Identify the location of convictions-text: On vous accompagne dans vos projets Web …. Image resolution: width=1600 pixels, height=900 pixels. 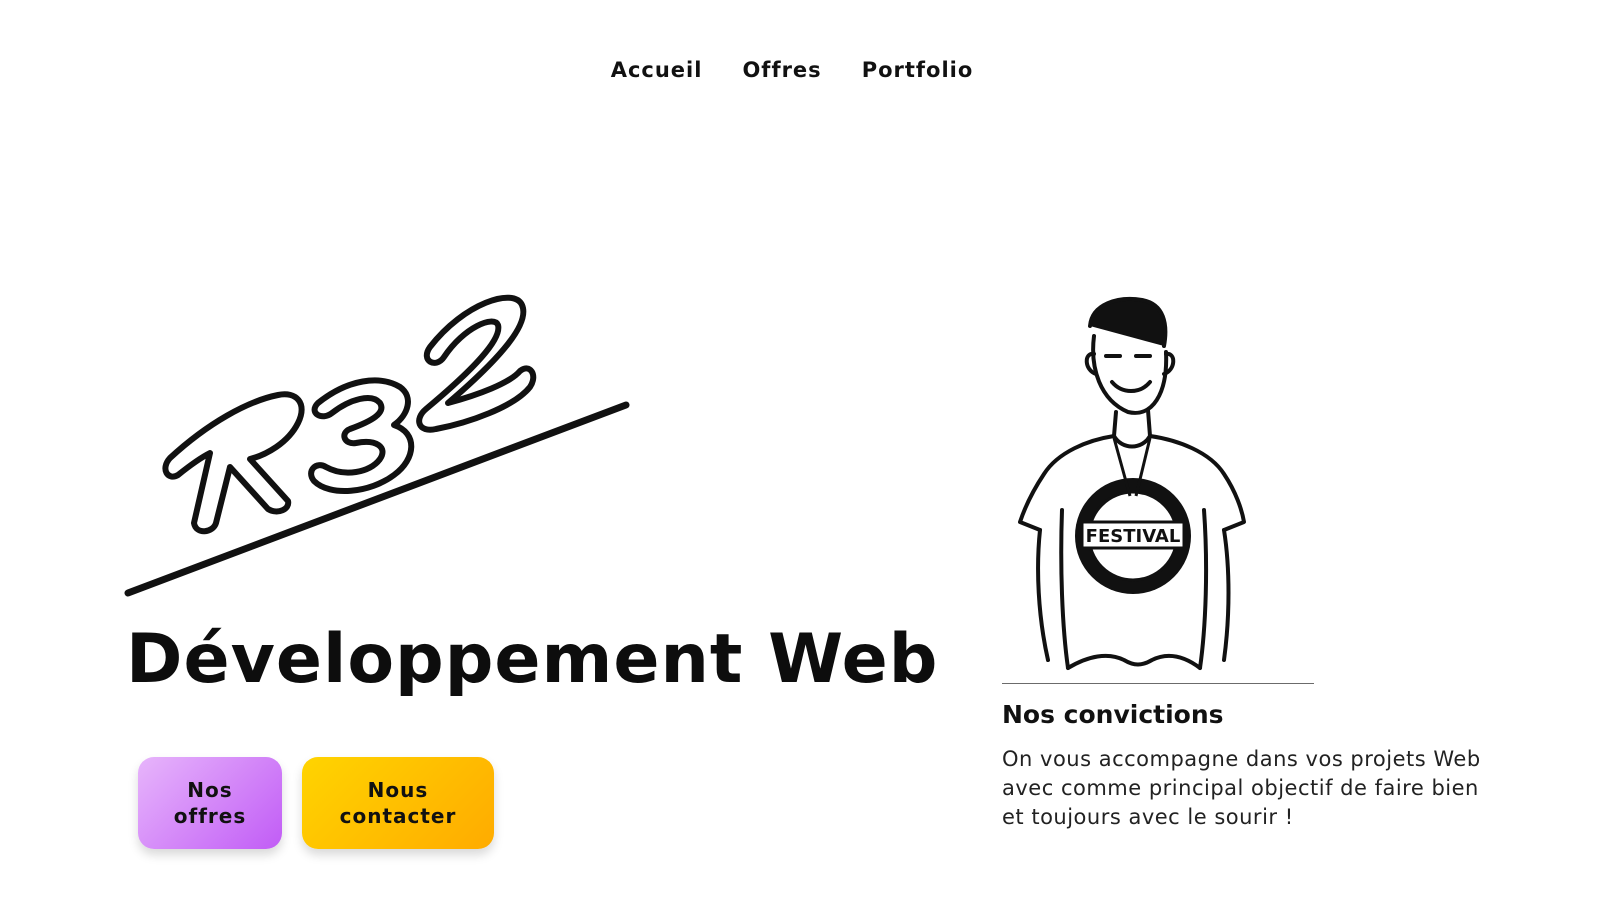
(1241, 788).